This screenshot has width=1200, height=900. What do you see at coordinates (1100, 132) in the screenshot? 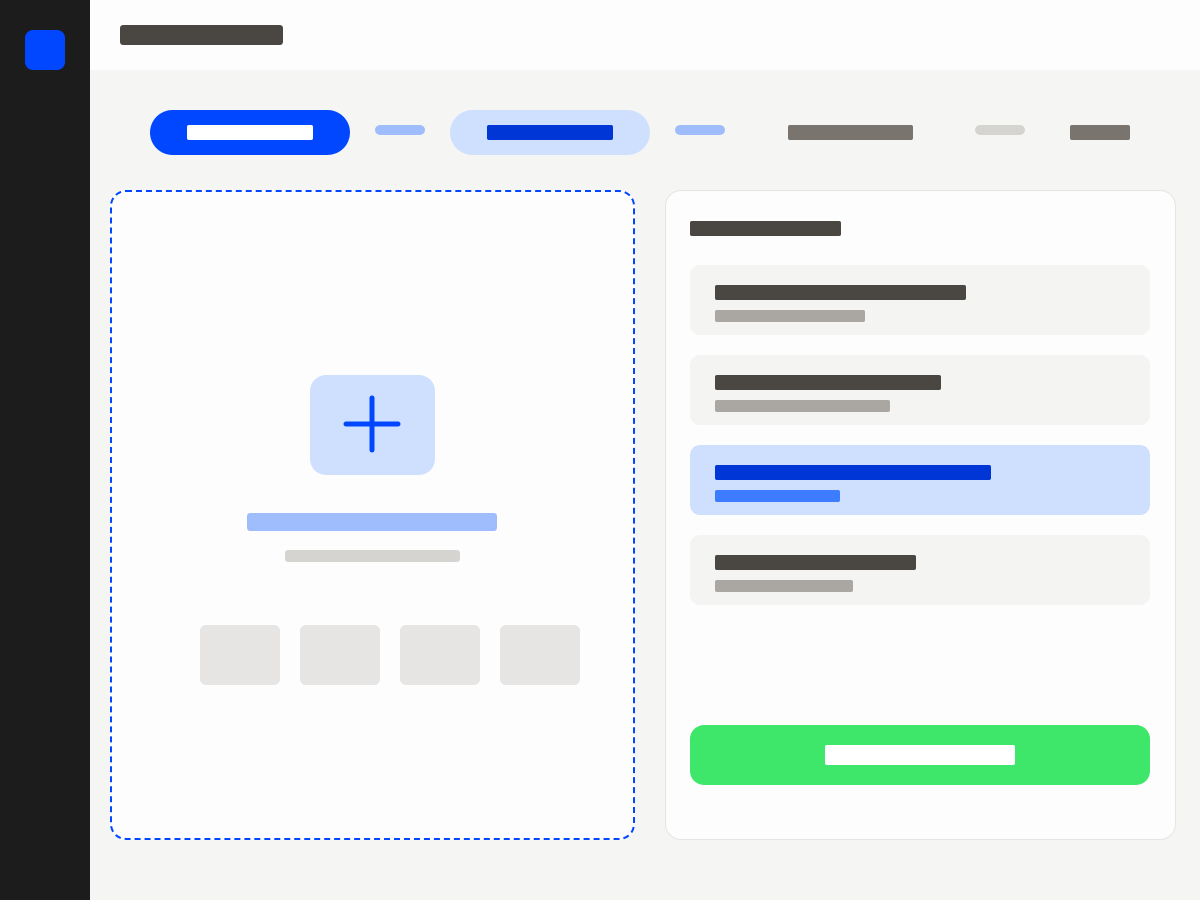
I see `step-4-upcoming` at bounding box center [1100, 132].